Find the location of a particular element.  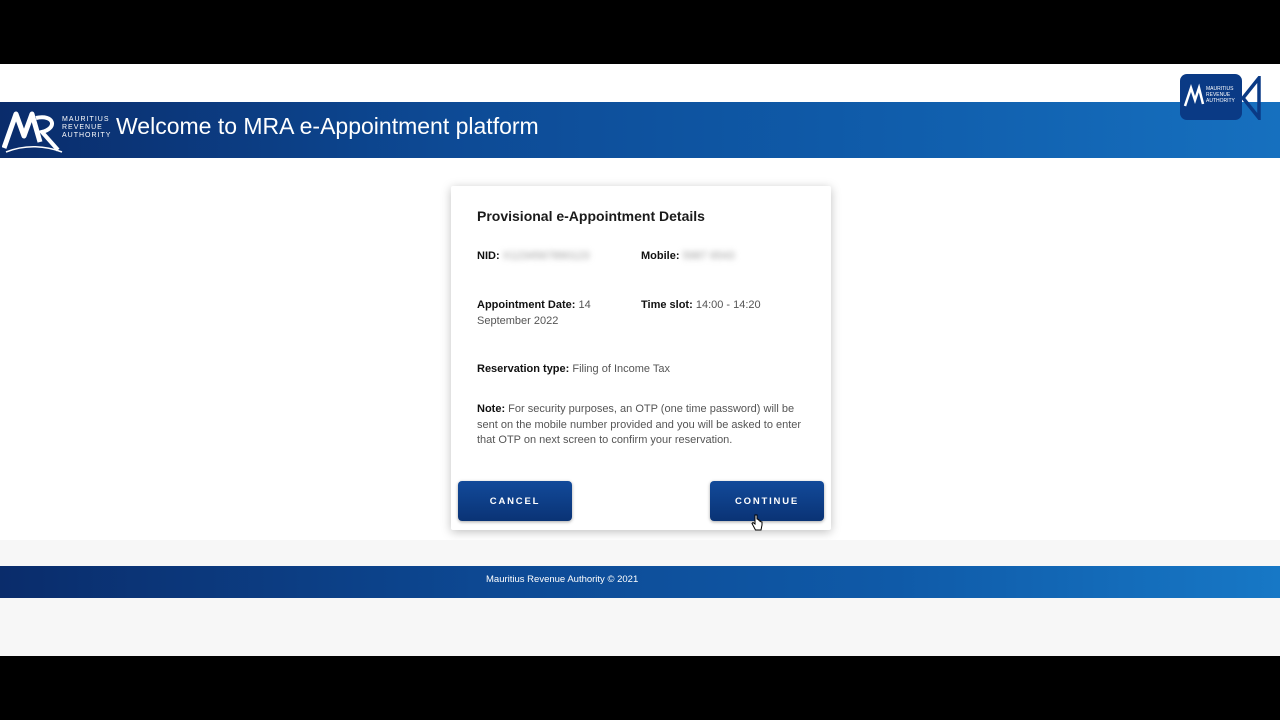

footer-bar: Mauritius Revenue Authority © 2021 is located at coordinates (640, 582).